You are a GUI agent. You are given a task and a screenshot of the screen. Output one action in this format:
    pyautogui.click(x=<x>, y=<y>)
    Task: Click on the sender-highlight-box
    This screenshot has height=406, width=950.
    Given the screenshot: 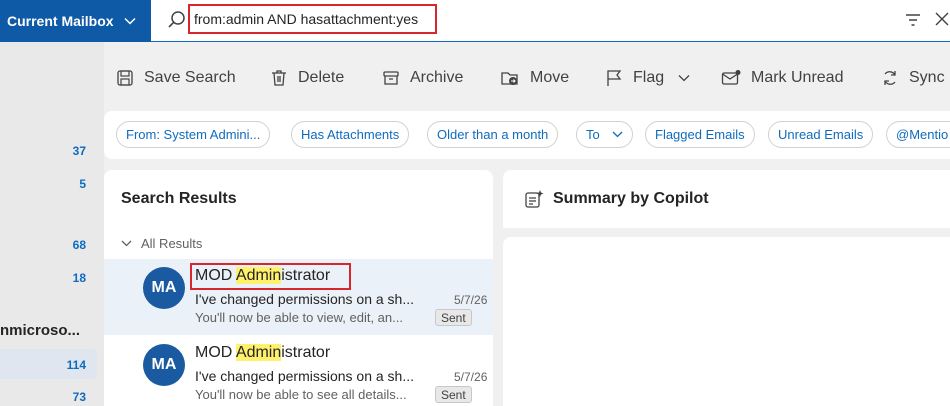 What is the action you would take?
    pyautogui.click(x=270, y=276)
    